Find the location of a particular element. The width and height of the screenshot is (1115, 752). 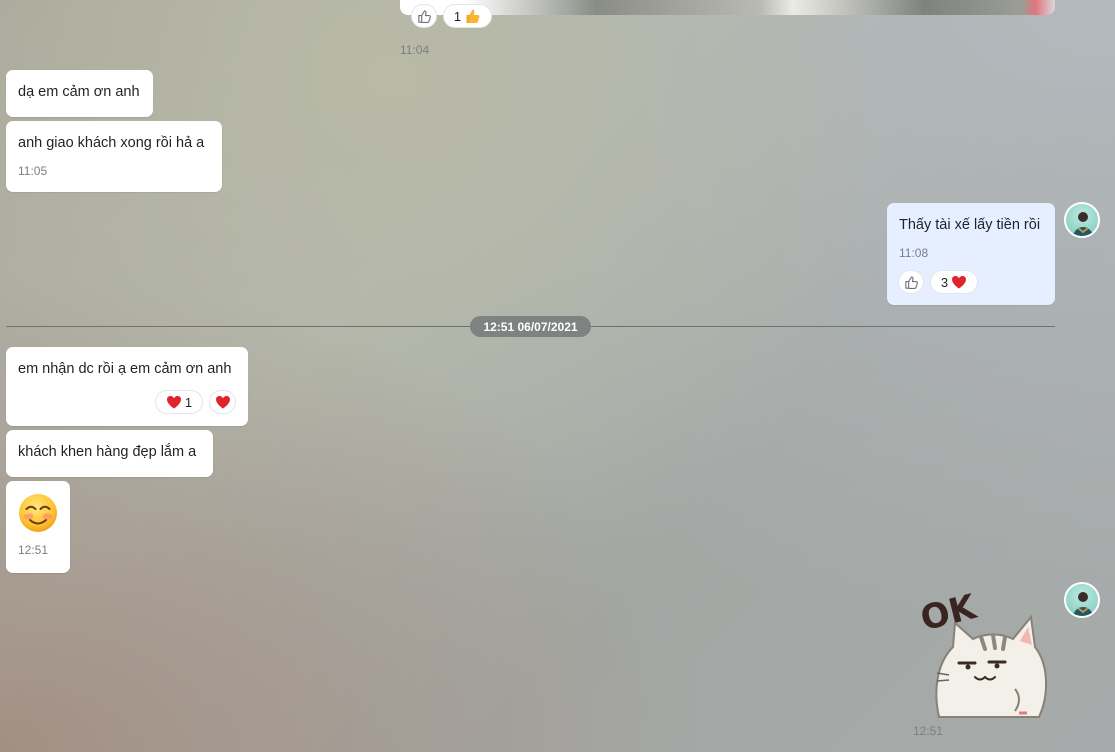

date-divider: 12:51 06/07/2021 is located at coordinates (530, 326).